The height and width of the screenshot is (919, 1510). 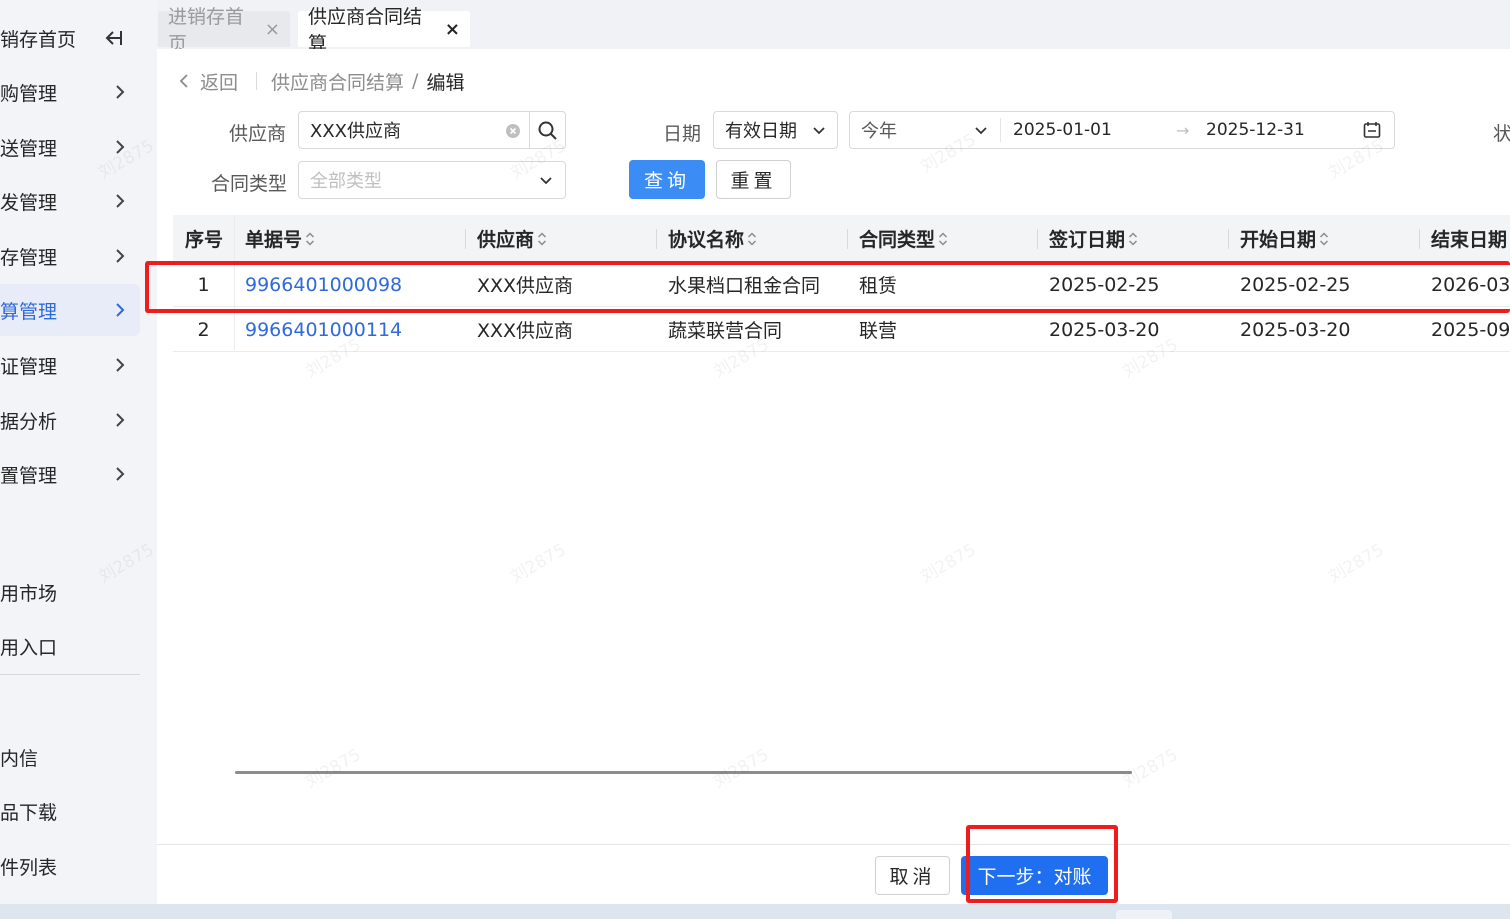 What do you see at coordinates (29, 93) in the screenshot?
I see `sidebar-item-label: 购管理` at bounding box center [29, 93].